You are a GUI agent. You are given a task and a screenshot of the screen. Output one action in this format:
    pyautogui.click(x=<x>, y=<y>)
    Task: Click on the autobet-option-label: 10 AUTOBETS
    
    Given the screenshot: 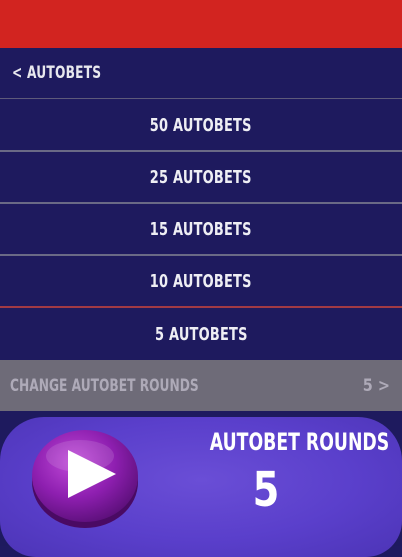 What is the action you would take?
    pyautogui.click(x=201, y=281)
    